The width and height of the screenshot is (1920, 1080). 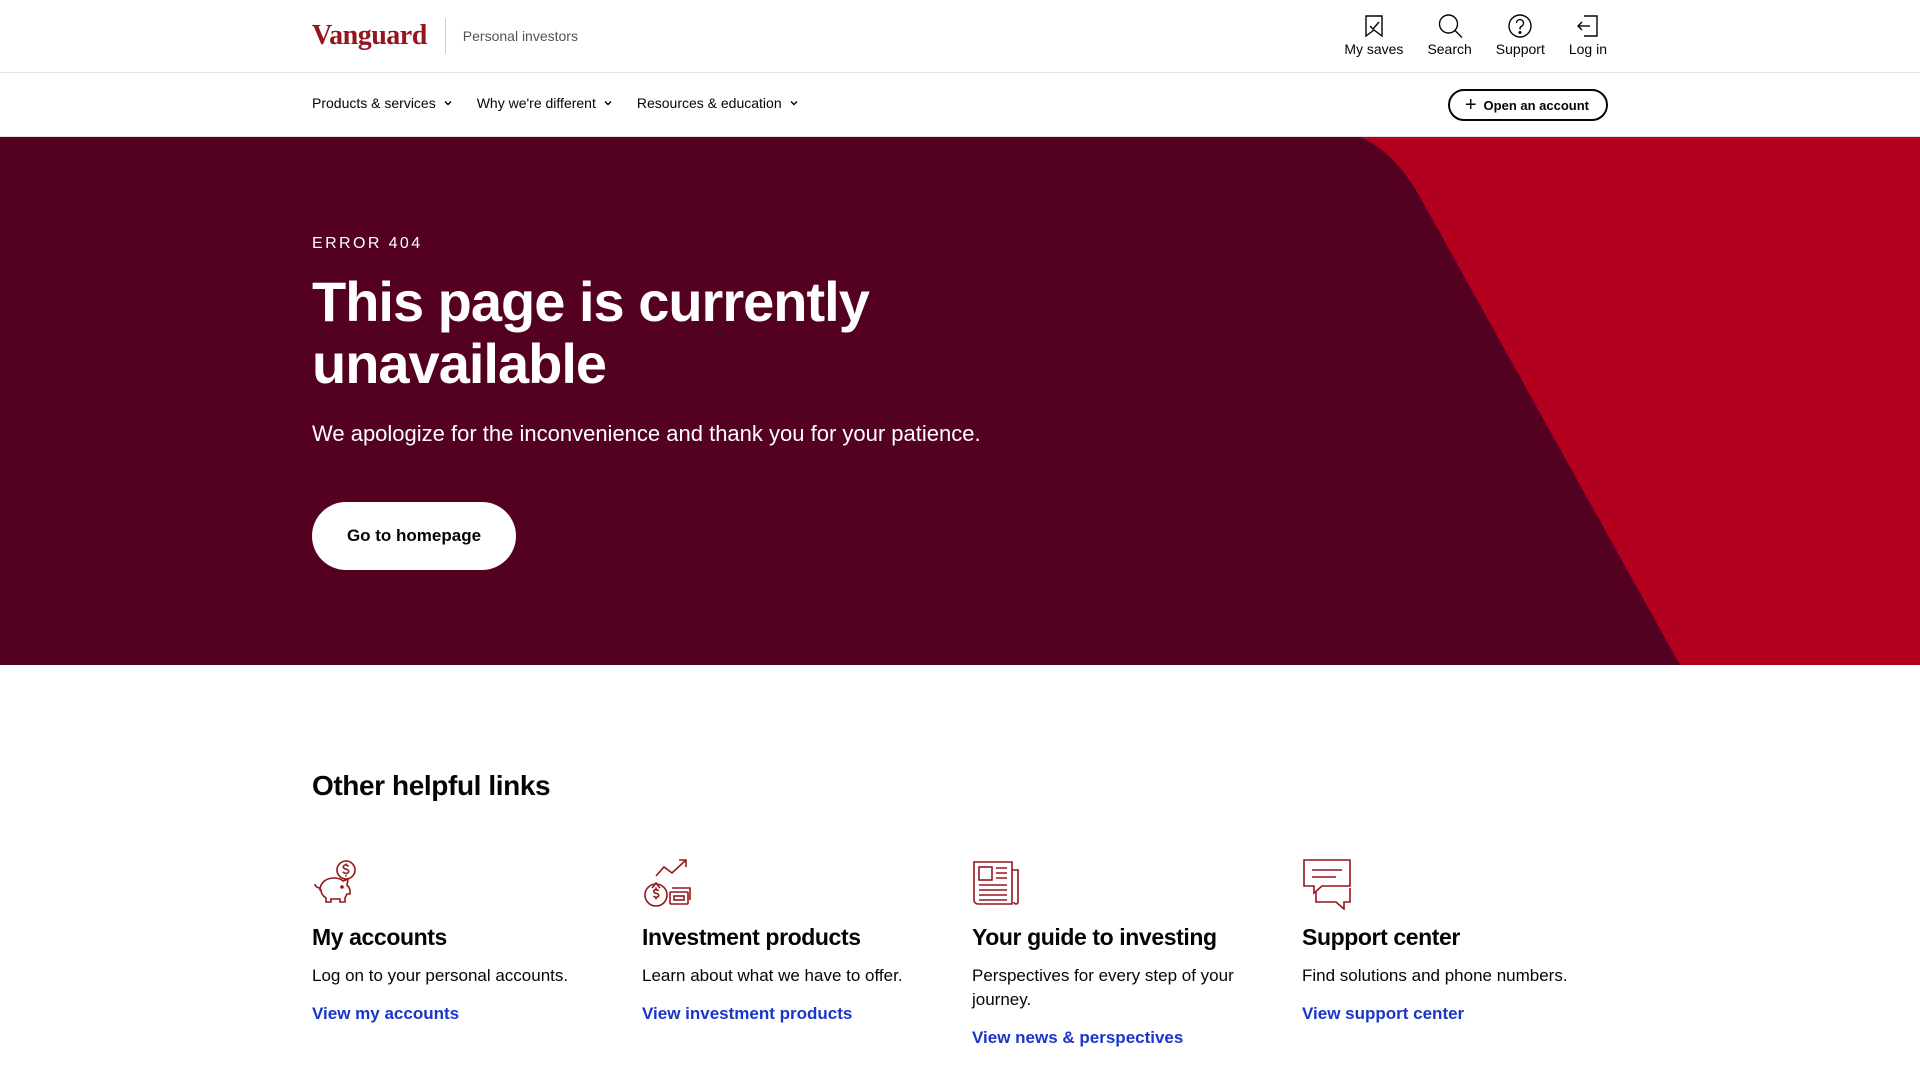 I want to click on my-saves-label: My saves, so click(x=1374, y=49).